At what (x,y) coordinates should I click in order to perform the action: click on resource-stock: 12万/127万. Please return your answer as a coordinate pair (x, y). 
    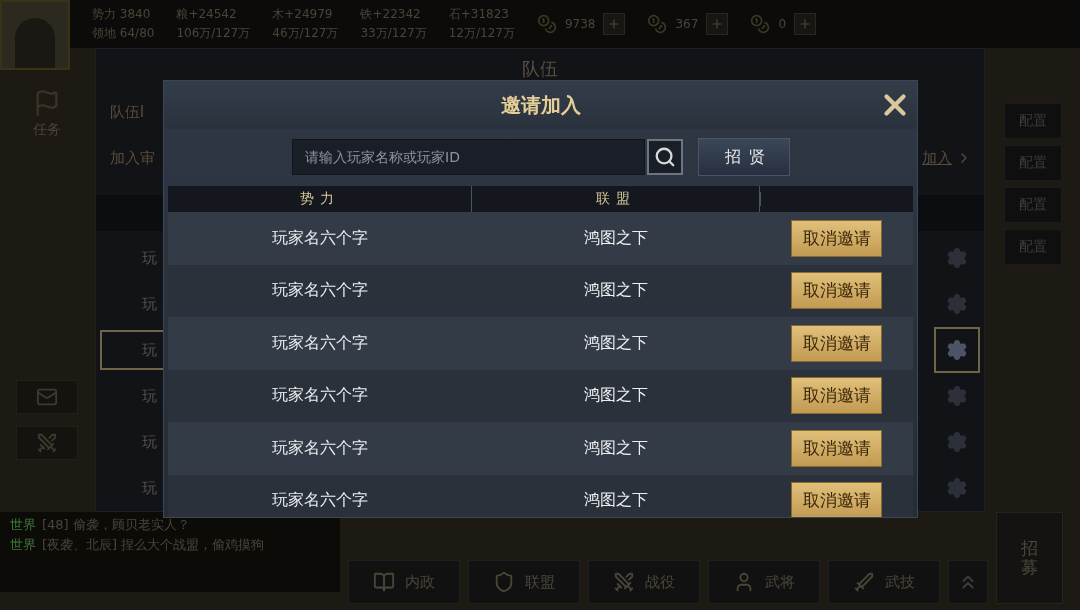
    Looking at the image, I should click on (481, 33).